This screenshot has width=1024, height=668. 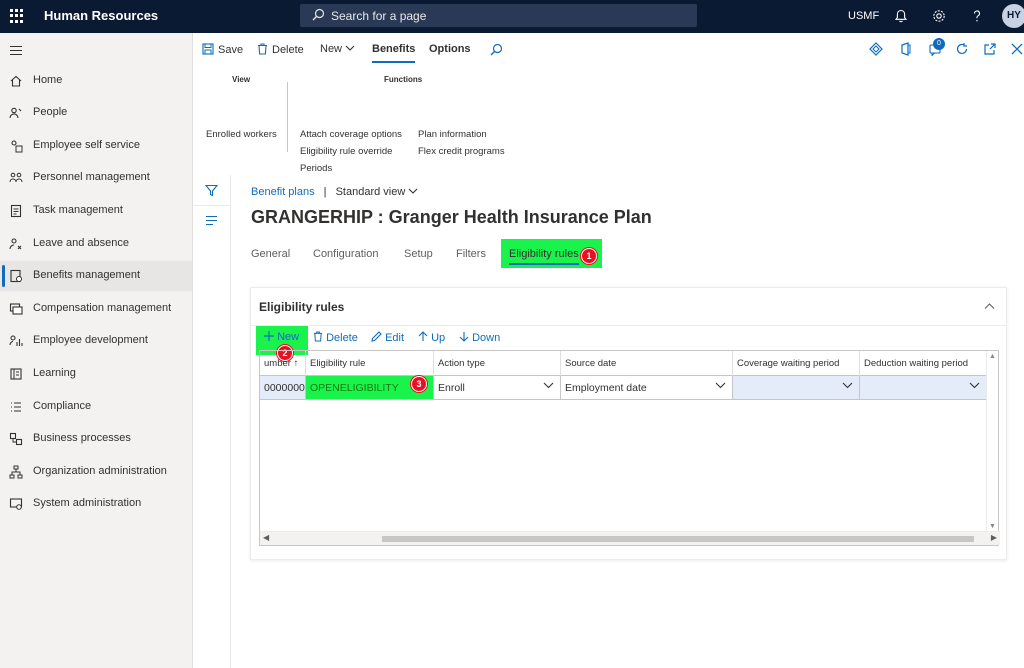 What do you see at coordinates (96, 439) in the screenshot?
I see `nav-item-business-processes: Business processes` at bounding box center [96, 439].